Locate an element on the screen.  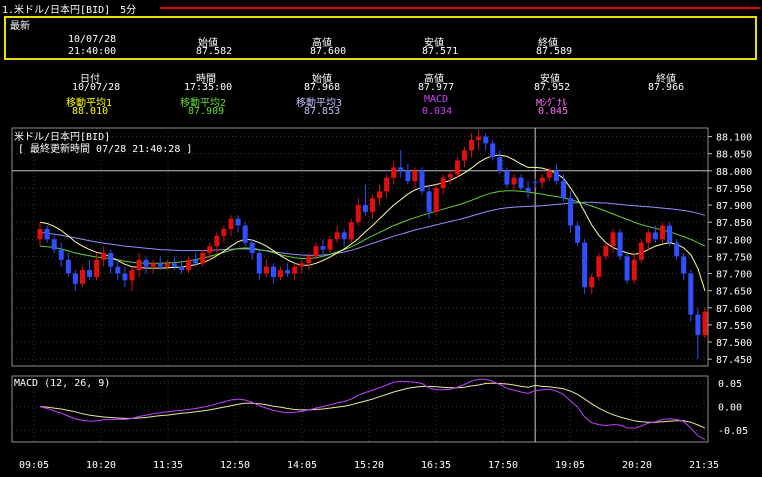
latest-low: 87.571 is located at coordinates (440, 51).